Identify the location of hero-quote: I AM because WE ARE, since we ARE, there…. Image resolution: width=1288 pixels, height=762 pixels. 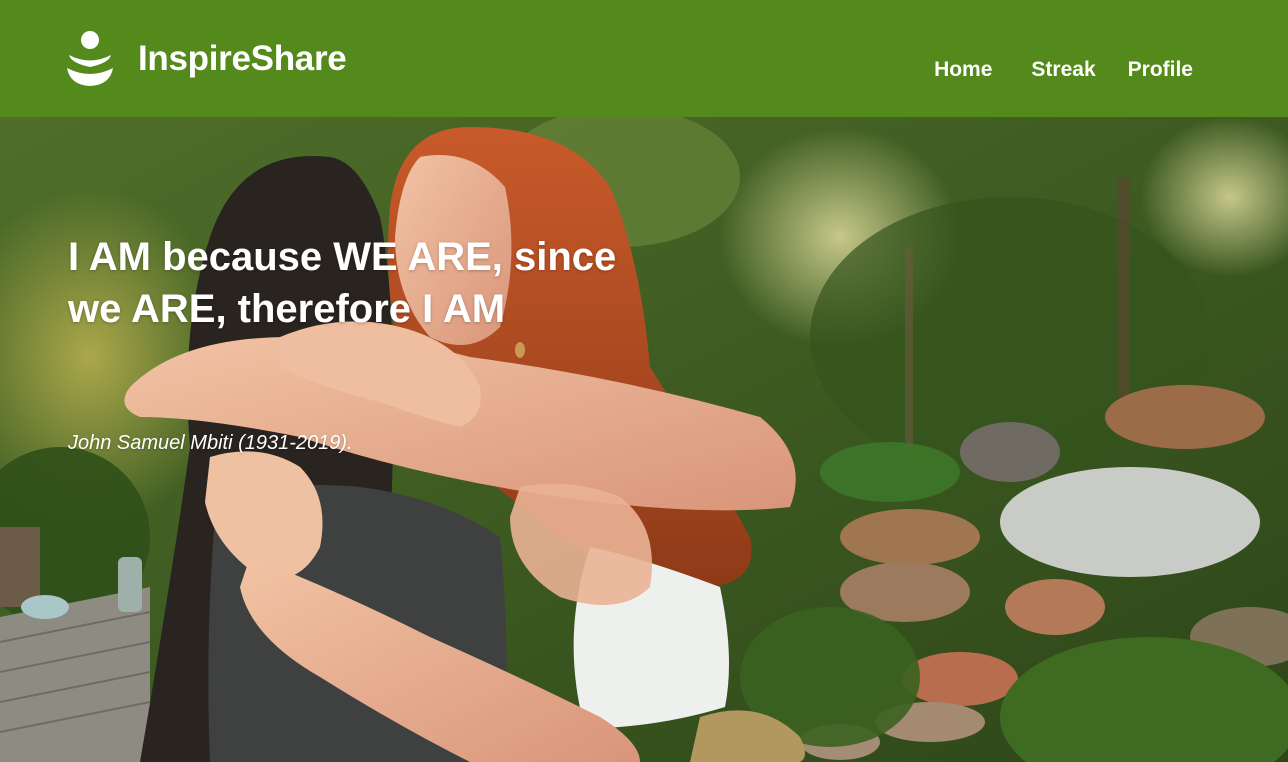
(342, 283).